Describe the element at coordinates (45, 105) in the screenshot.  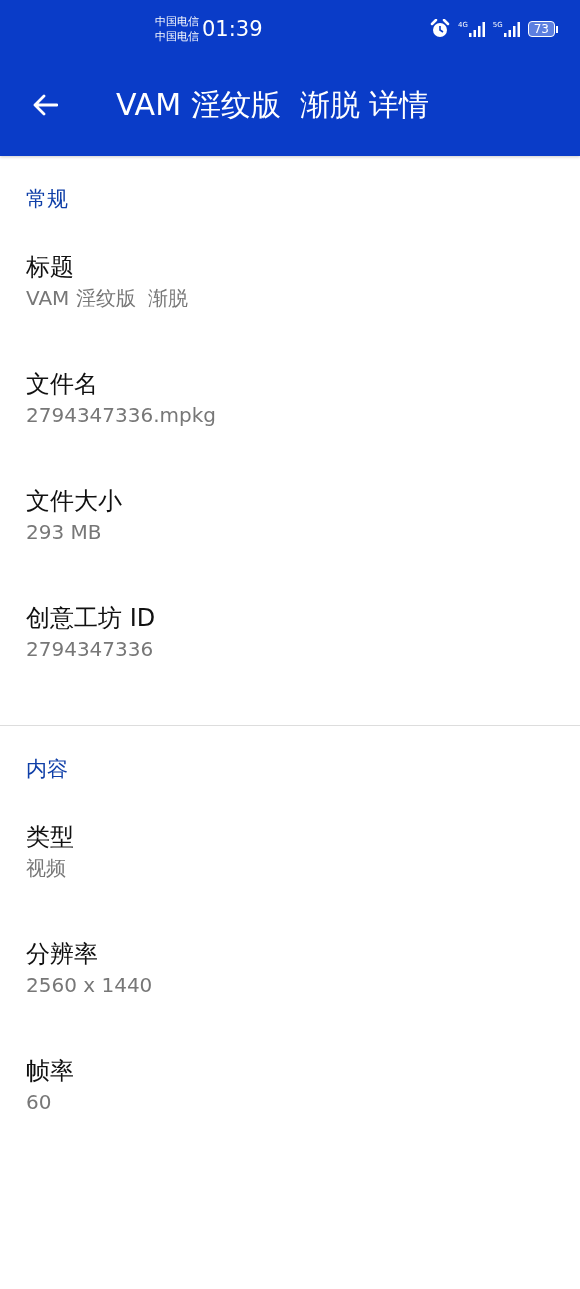
I see `back-arrow-icon` at that location.